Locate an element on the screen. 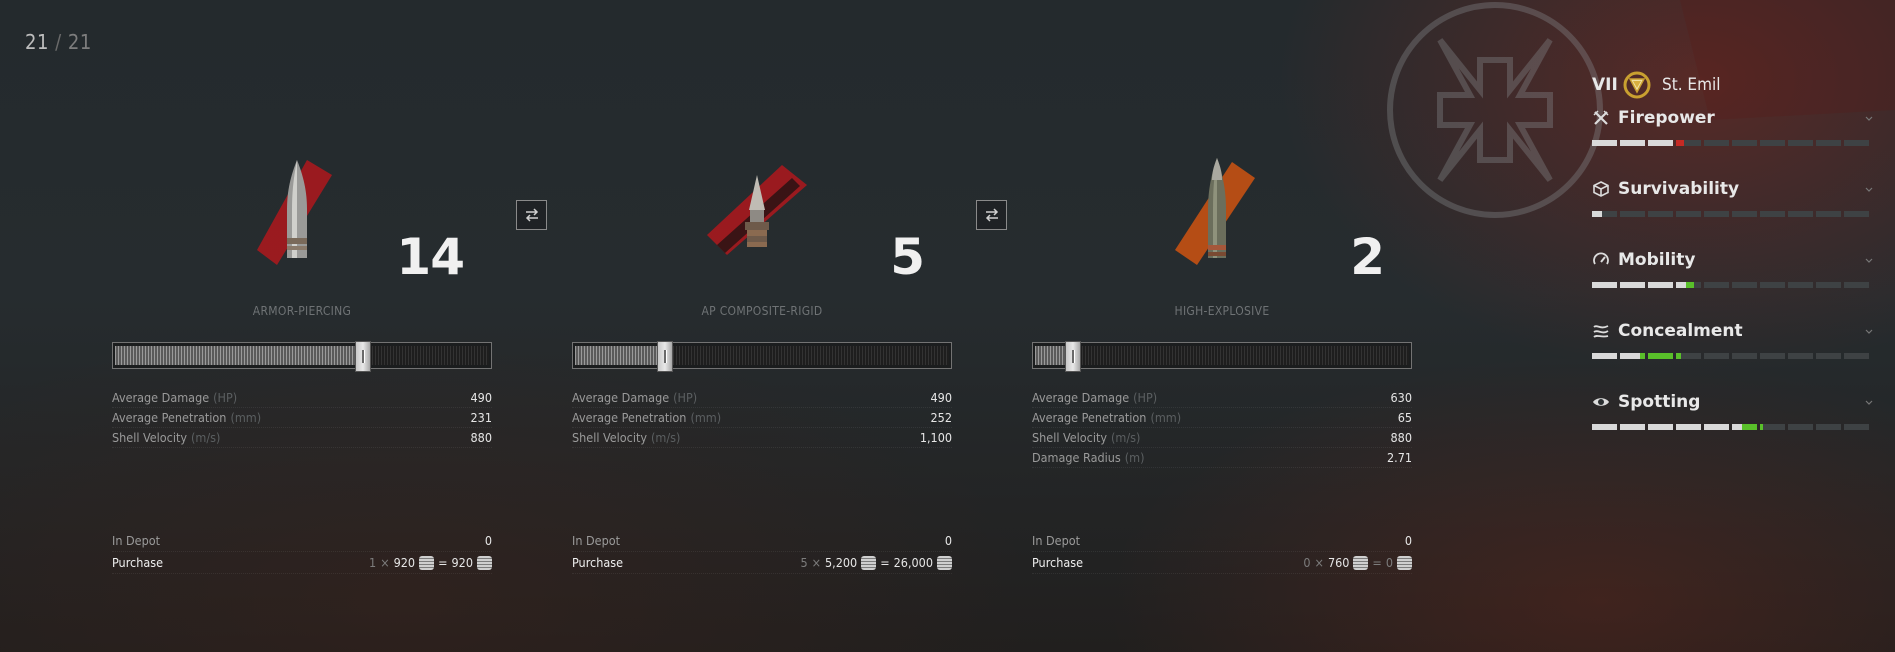  stat-unit: (m) is located at coordinates (1134, 457).